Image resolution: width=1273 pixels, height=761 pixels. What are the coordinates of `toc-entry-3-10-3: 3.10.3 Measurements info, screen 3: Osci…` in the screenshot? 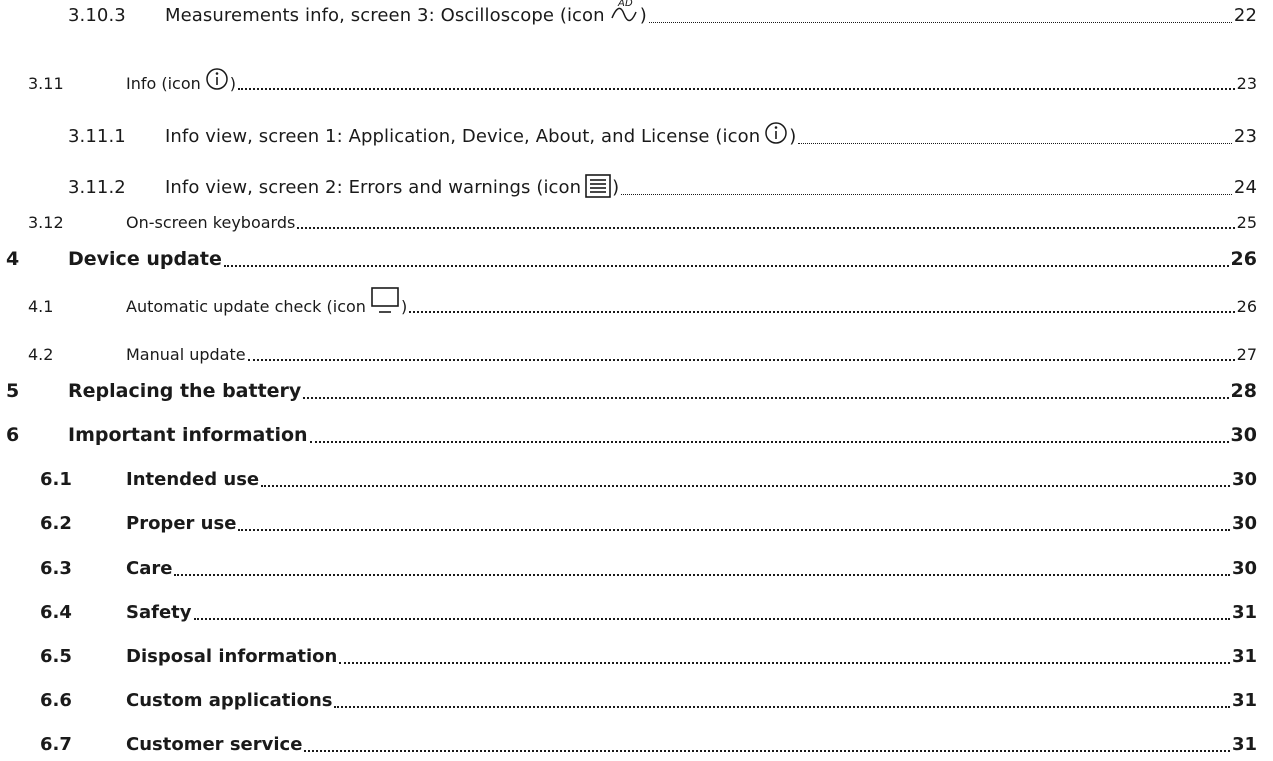 It's located at (636, 16).